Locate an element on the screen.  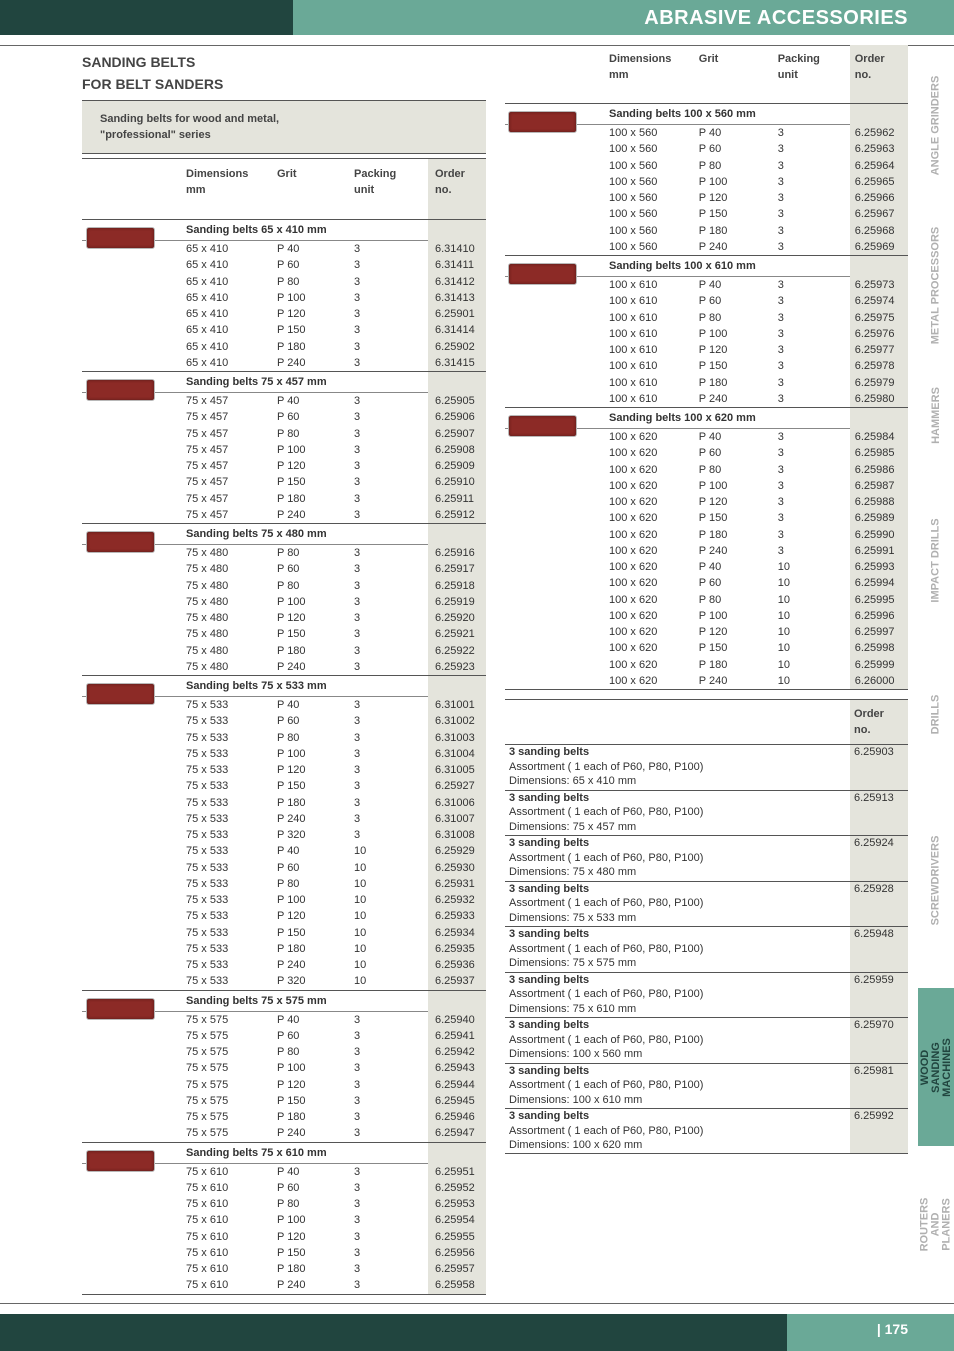
table-row: 75 x 533 P 320 10 6.25937 is located at coordinates (284, 981).